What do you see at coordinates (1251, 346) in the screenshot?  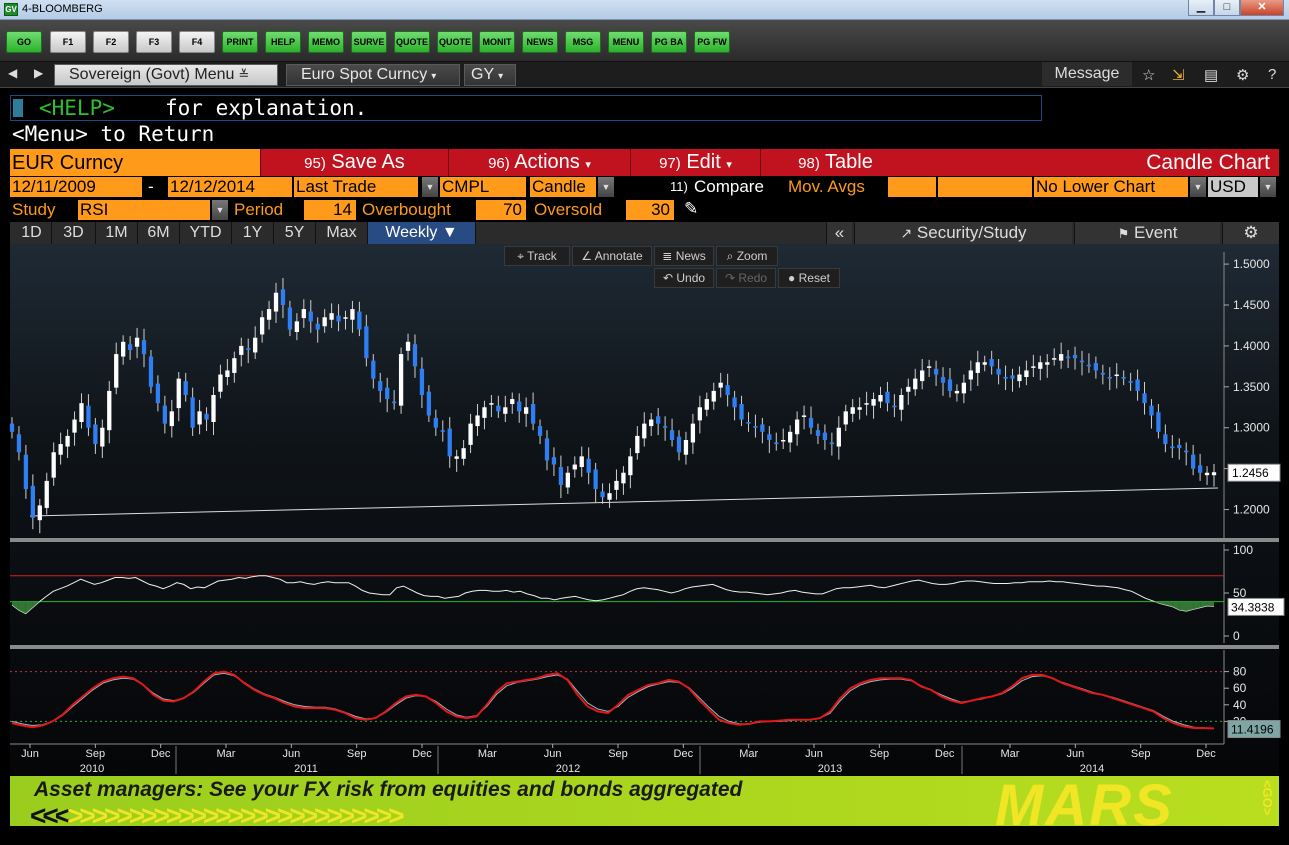 I see `price-tick-label: 1.4000` at bounding box center [1251, 346].